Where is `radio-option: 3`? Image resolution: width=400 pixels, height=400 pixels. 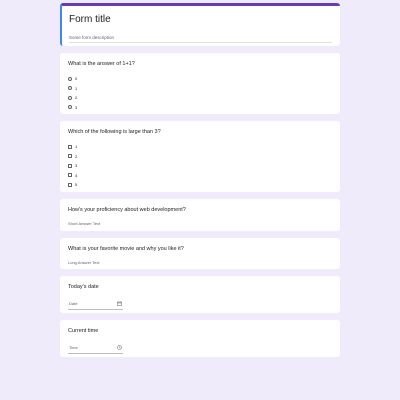
radio-option: 3 is located at coordinates (200, 108).